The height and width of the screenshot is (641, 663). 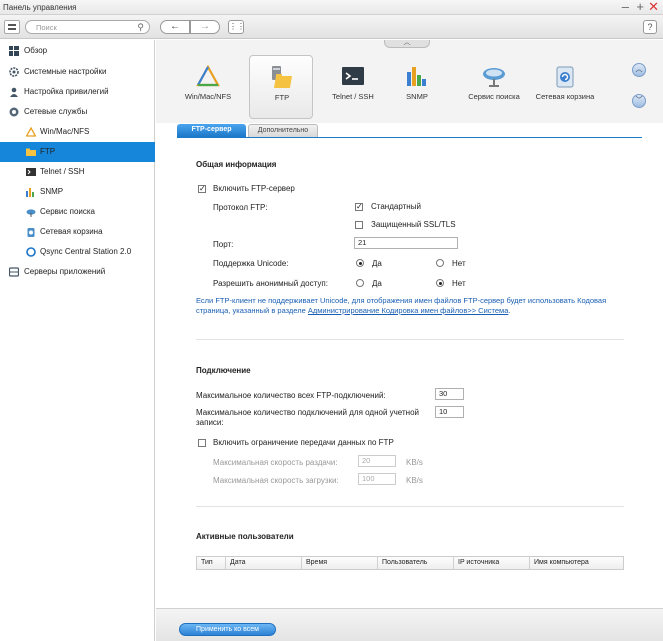 What do you see at coordinates (202, 189) in the screenshot?
I see `enable-ftp-checkbox: ✓` at bounding box center [202, 189].